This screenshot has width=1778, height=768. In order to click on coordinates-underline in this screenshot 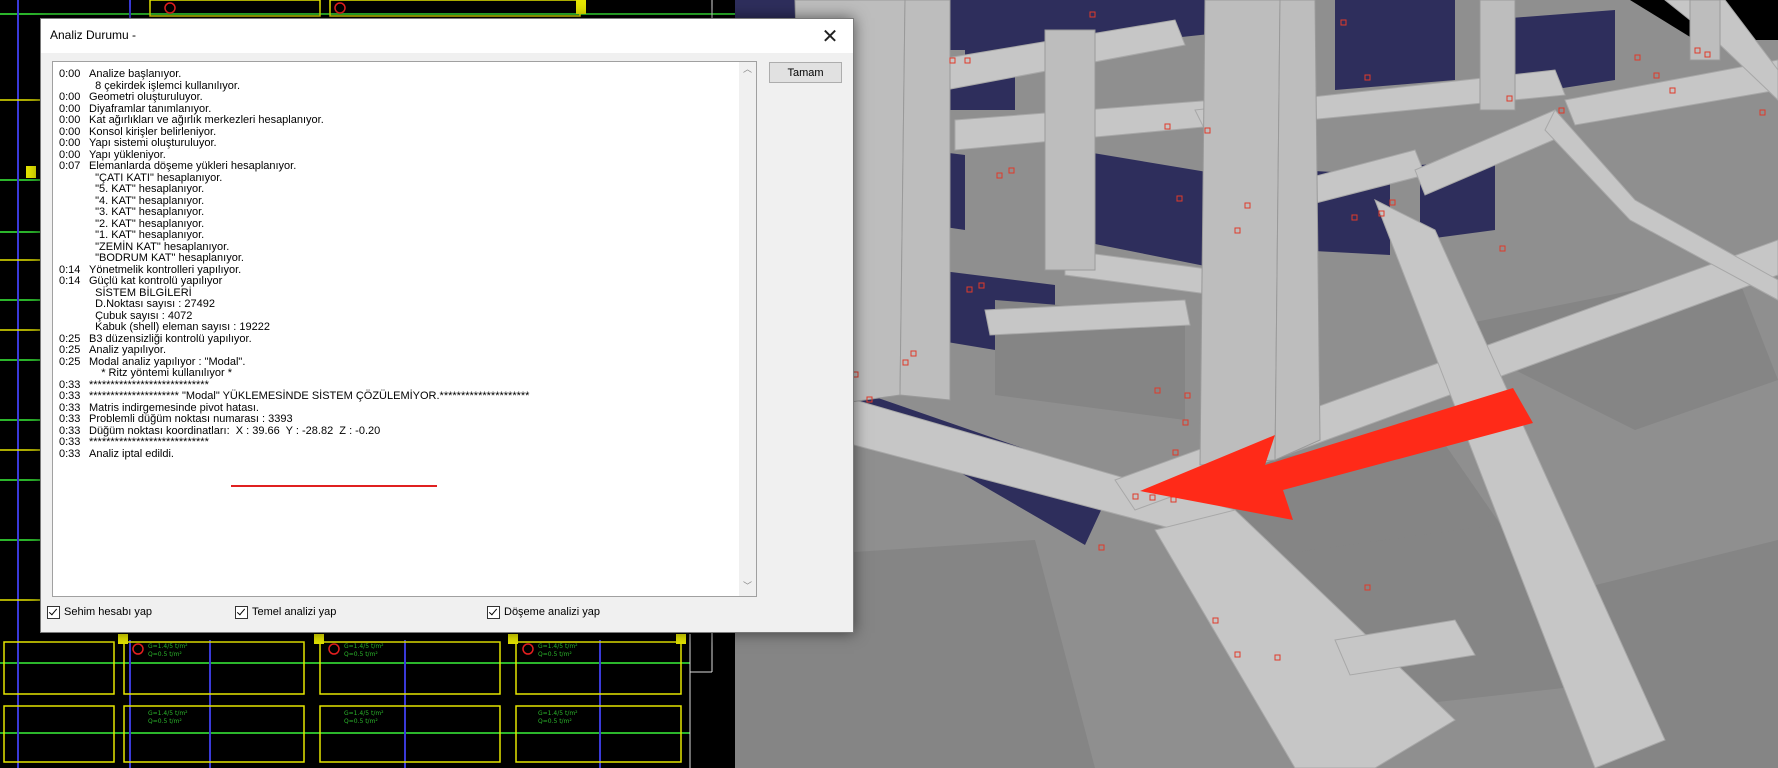, I will do `click(334, 486)`.